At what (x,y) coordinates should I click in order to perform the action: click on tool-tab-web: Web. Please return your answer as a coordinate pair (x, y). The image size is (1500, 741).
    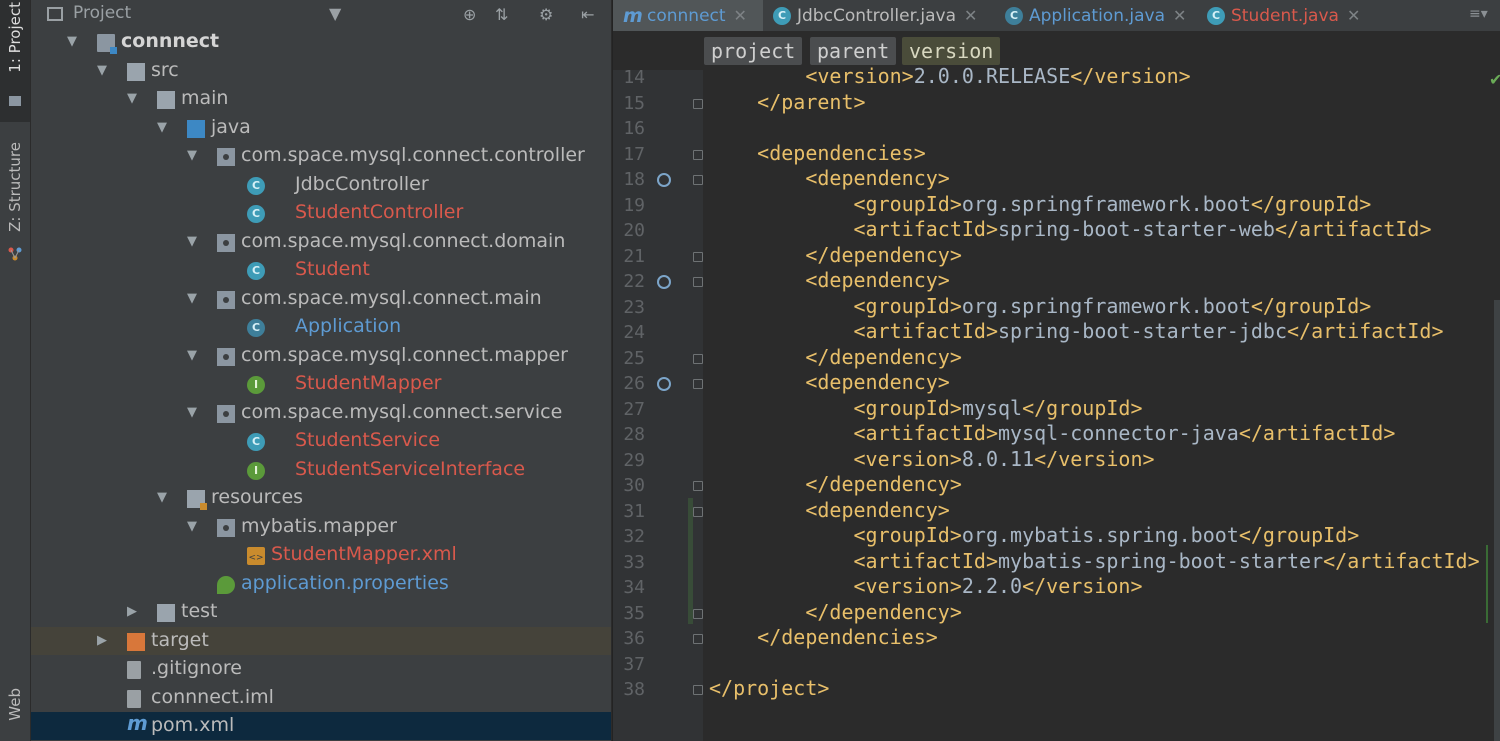
    Looking at the image, I should click on (15, 711).